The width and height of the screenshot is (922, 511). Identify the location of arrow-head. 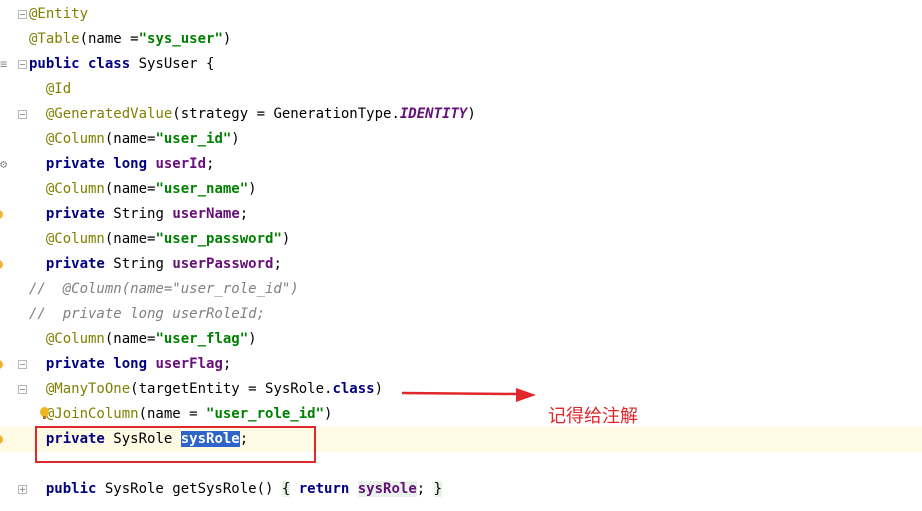
(526, 395).